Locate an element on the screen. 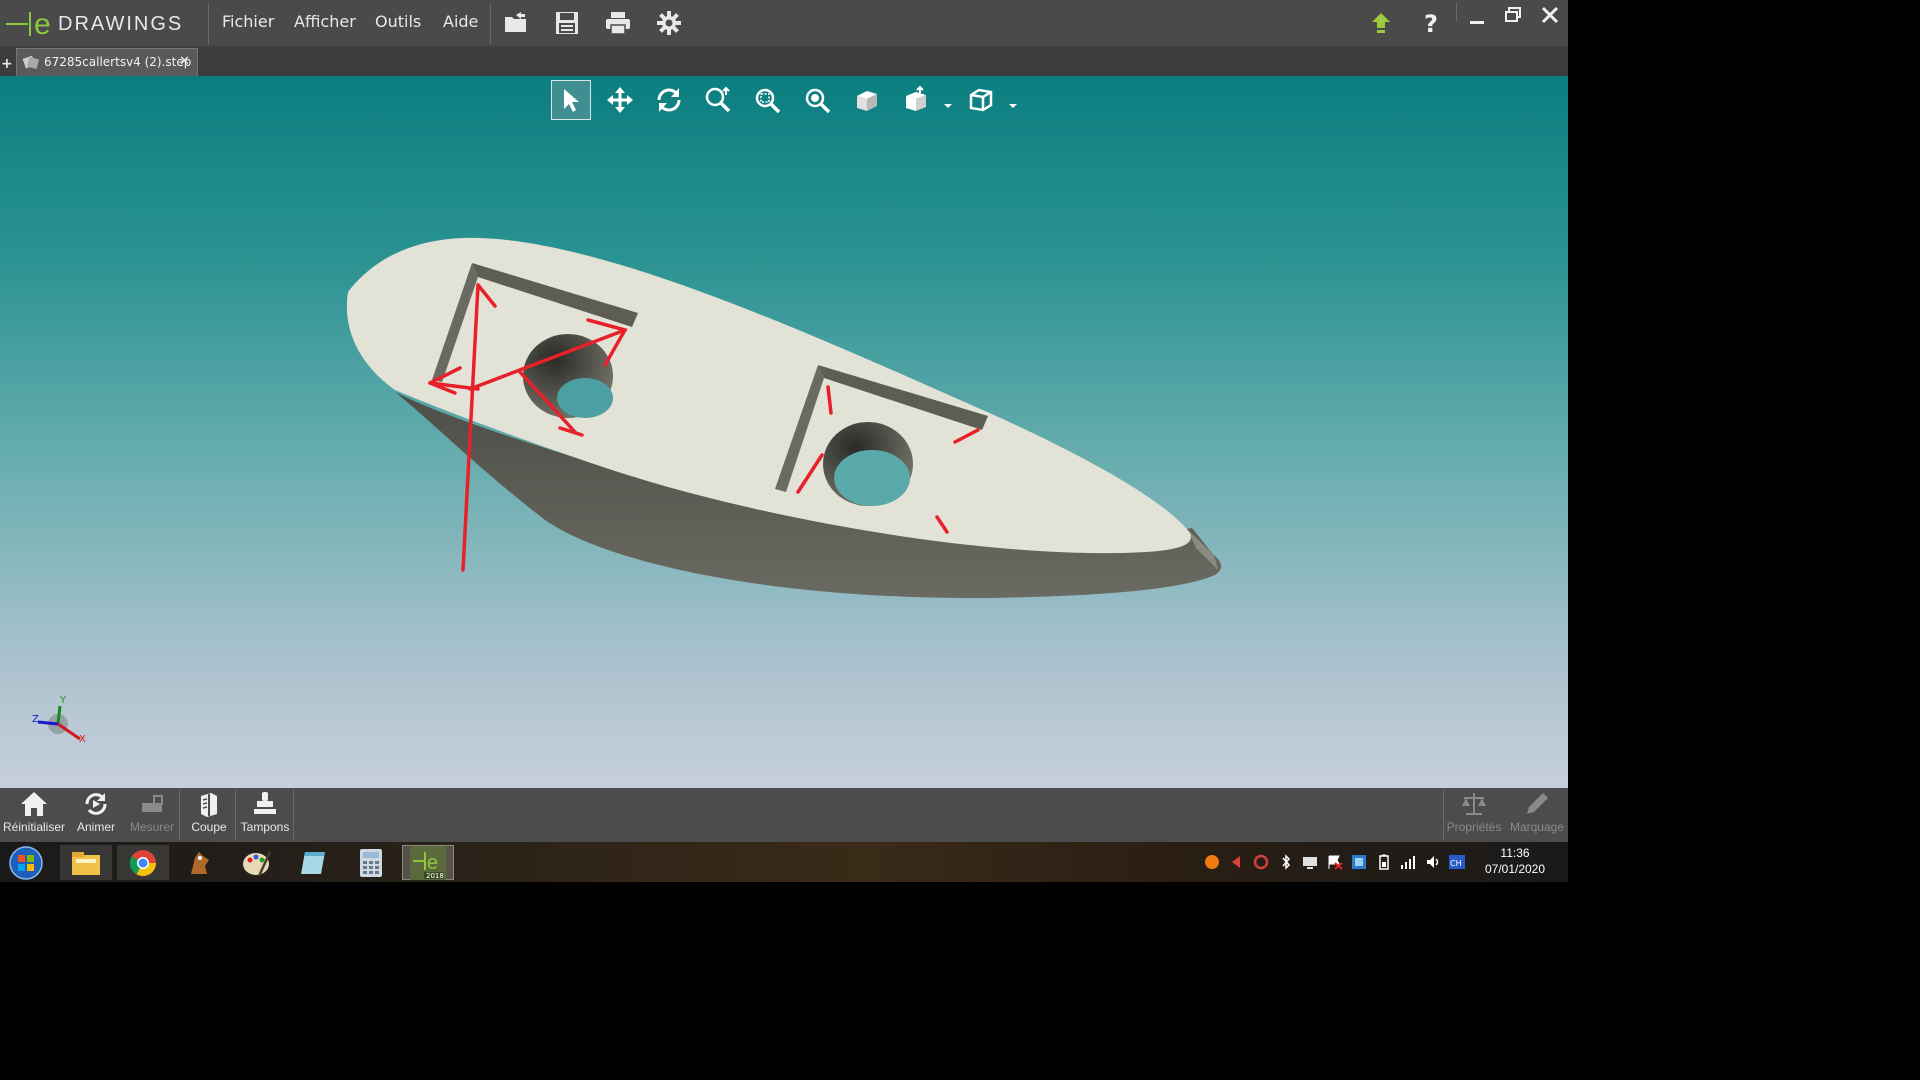  open-icon is located at coordinates (515, 22).